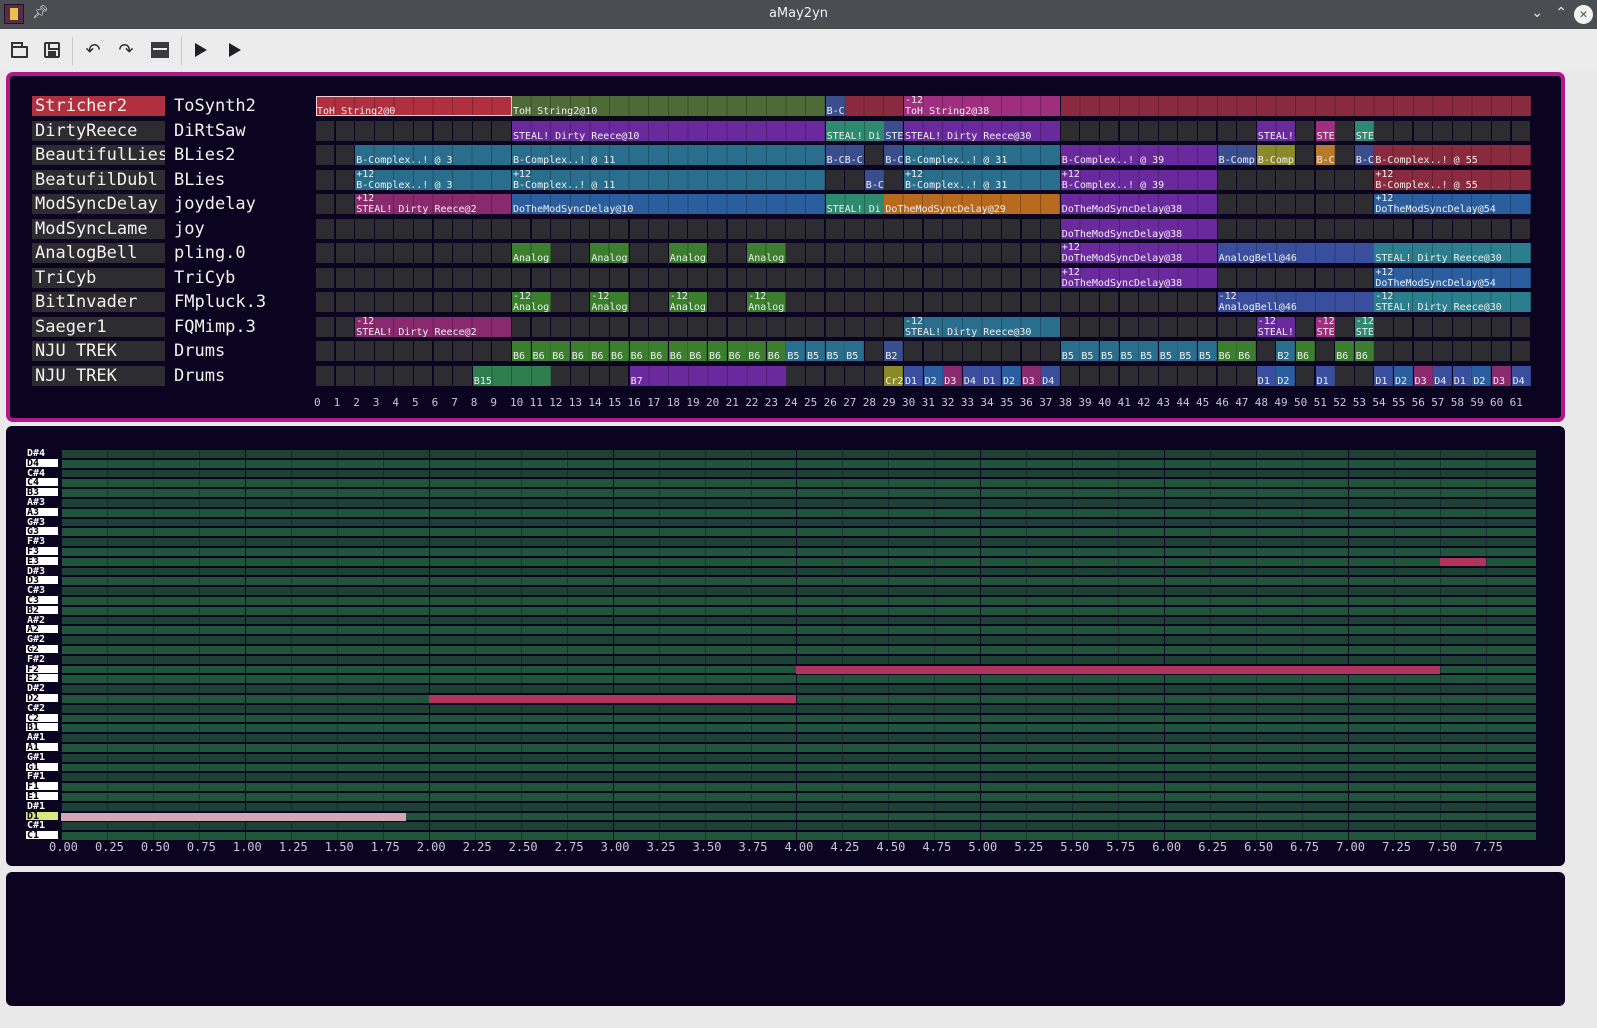 The height and width of the screenshot is (1028, 1597). What do you see at coordinates (854, 130) in the screenshot?
I see `pattern-clip: STEAL! Di` at bounding box center [854, 130].